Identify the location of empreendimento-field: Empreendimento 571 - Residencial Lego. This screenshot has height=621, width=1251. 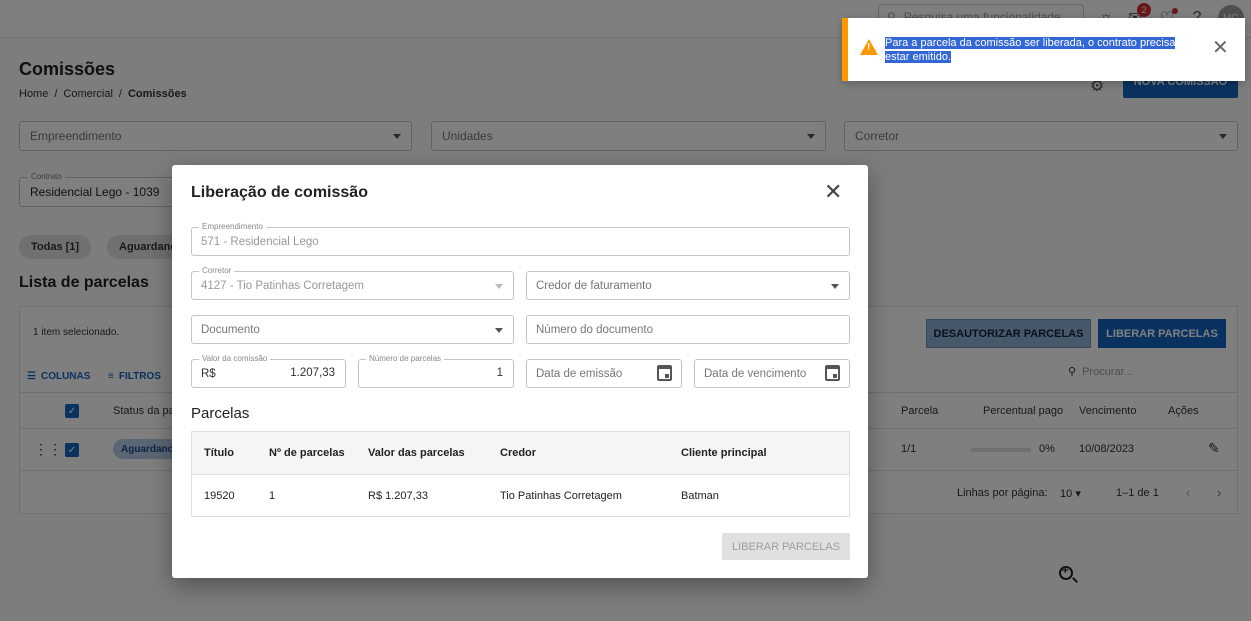
(520, 239).